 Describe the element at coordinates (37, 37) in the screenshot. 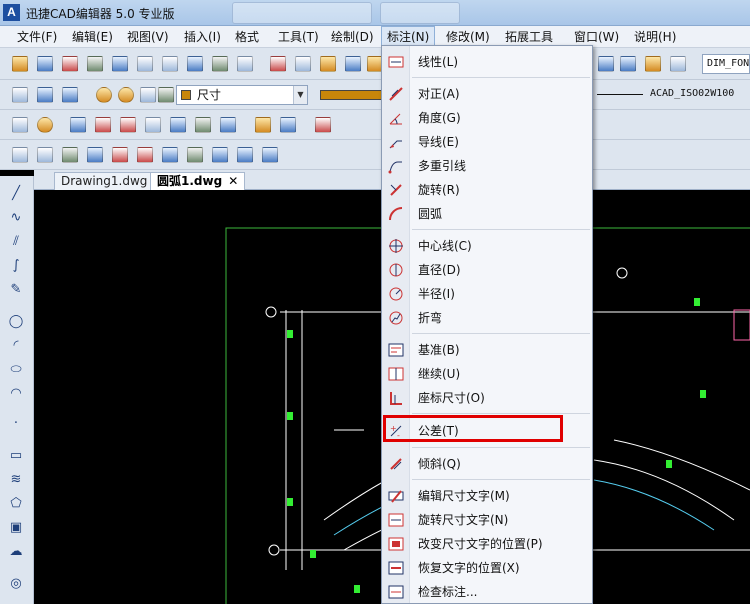

I see `menu-file: 文件(F)` at that location.